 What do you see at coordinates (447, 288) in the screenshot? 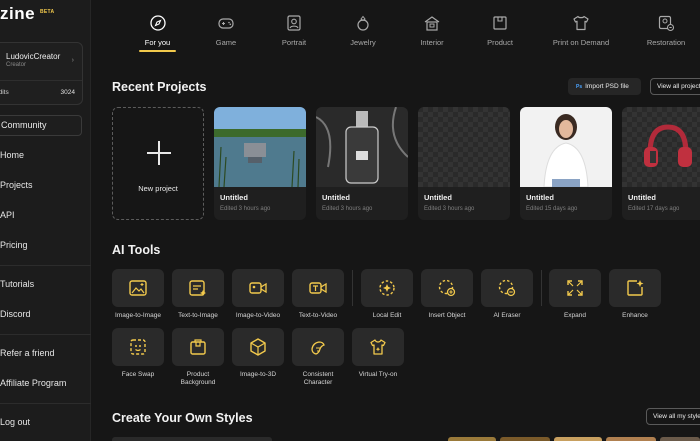
I see `insert-object-icon` at bounding box center [447, 288].